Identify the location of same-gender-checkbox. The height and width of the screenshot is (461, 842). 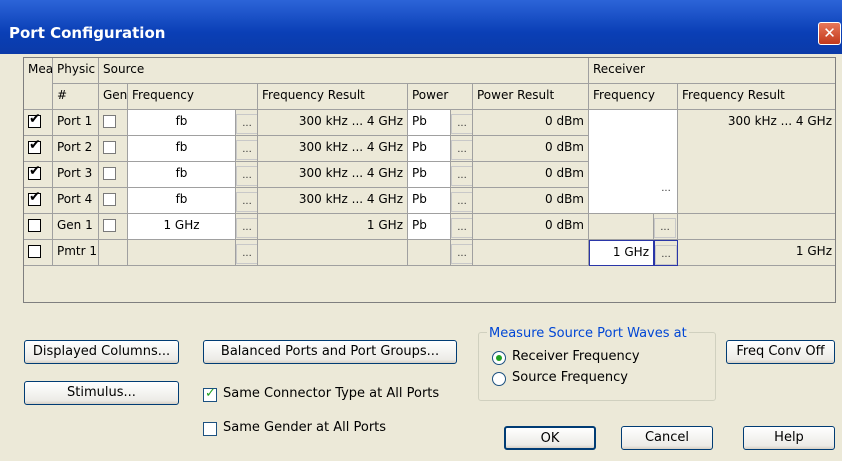
(210, 429).